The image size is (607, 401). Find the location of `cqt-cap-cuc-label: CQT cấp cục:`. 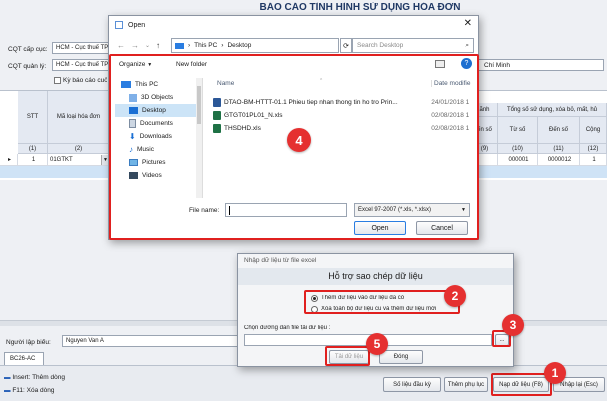

cqt-cap-cuc-label: CQT cấp cục: is located at coordinates (28, 49).